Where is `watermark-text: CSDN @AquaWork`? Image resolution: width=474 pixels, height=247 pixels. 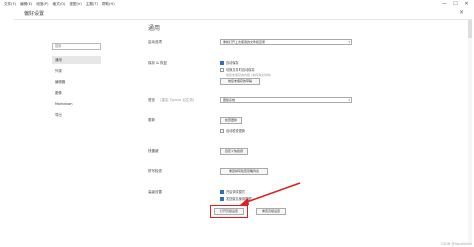 watermark-text: CSDN @AquaWork is located at coordinates (456, 244).